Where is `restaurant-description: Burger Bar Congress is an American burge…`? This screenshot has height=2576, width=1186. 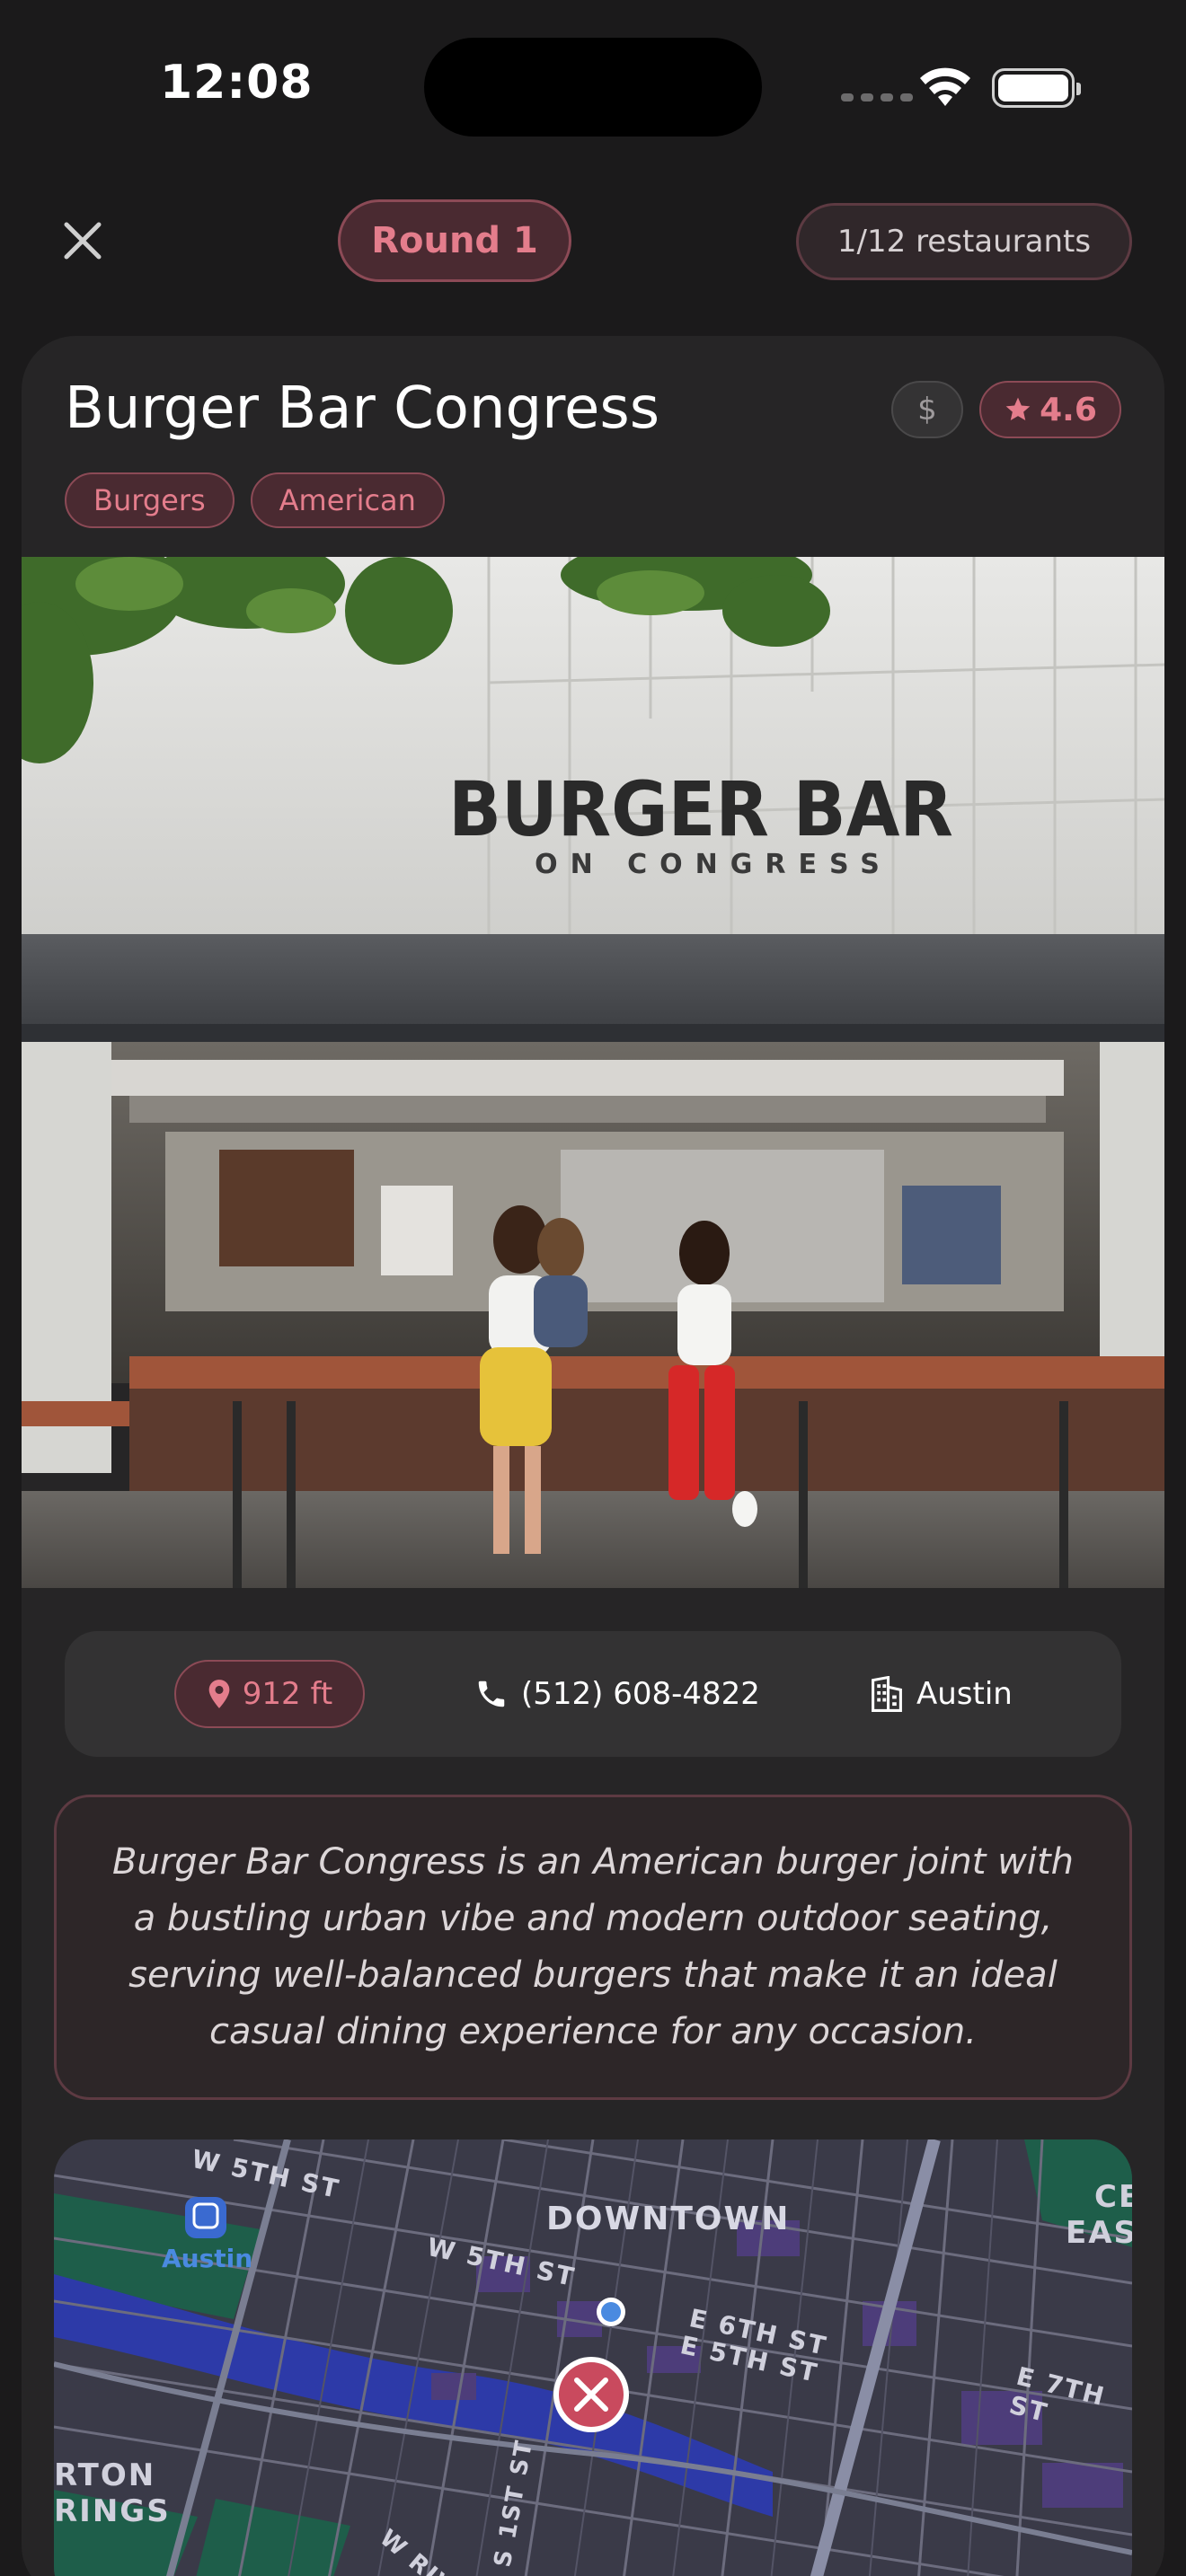 restaurant-description: Burger Bar Congress is an American burge… is located at coordinates (593, 1947).